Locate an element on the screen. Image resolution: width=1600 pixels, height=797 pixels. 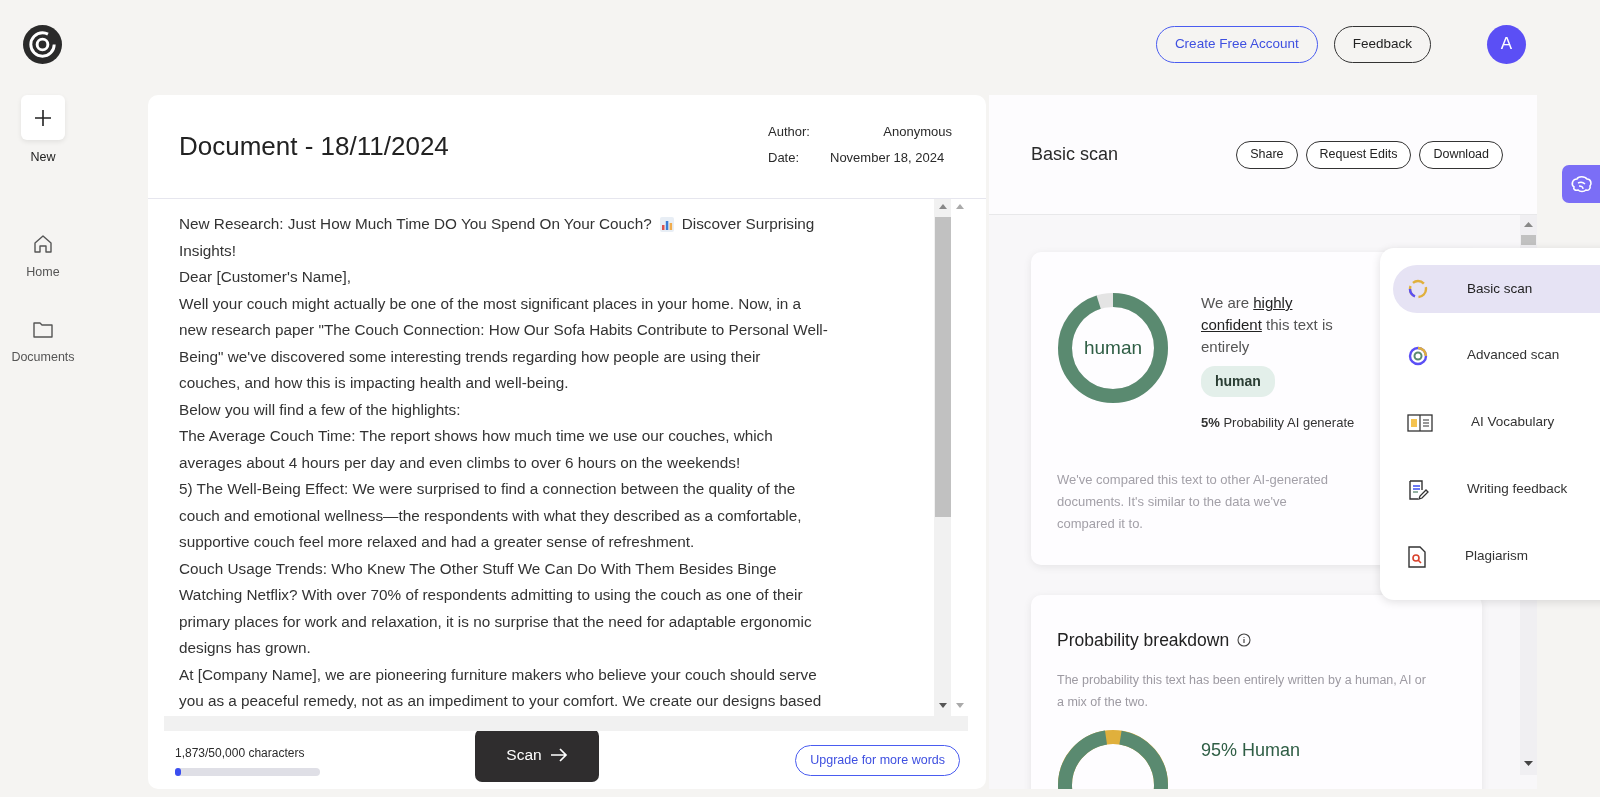
text-line: Couch Usage Trends: Who Knew The Other Stuff We Can Do With Them Besides Binge is located at coordinates (478, 568).